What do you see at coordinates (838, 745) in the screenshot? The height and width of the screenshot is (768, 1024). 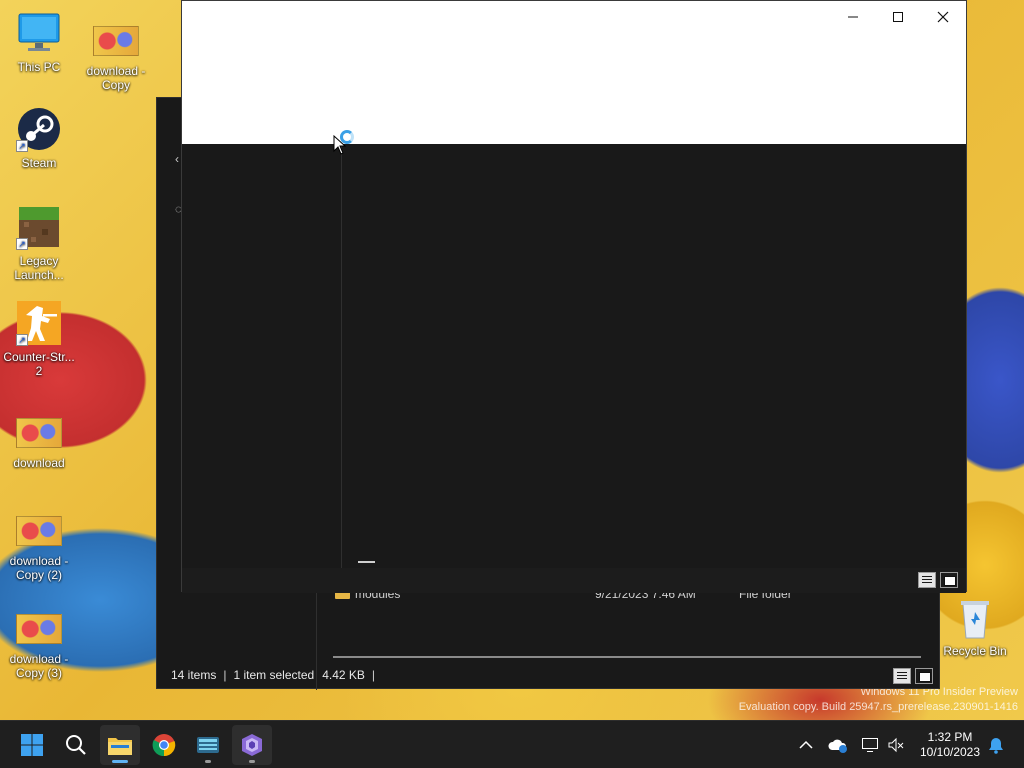 I see `onedrive-status-icon` at bounding box center [838, 745].